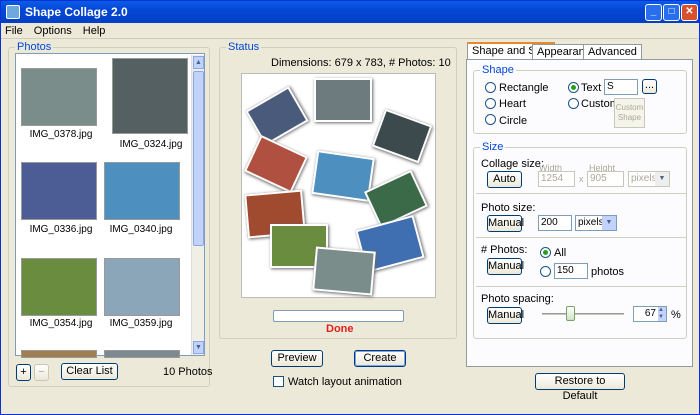 The height and width of the screenshot is (415, 700). Describe the element at coordinates (89, 371) in the screenshot. I see `clear-list-button: Clear List` at that location.